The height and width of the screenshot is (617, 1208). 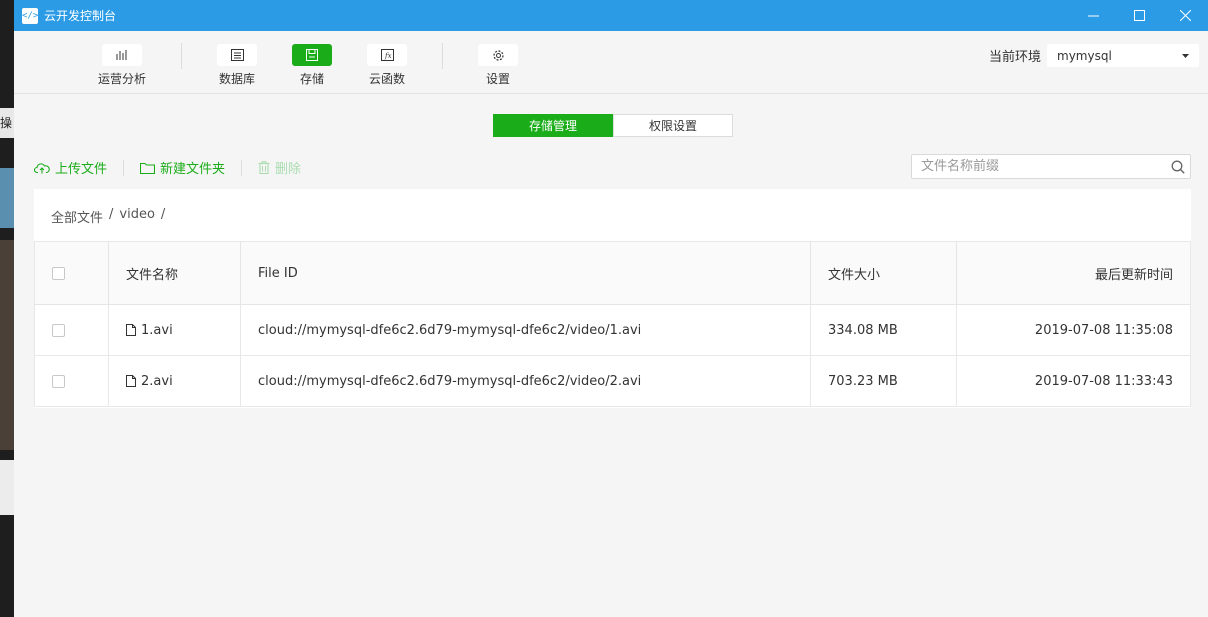 What do you see at coordinates (137, 216) in the screenshot?
I see `breadcrumb-folder: video` at bounding box center [137, 216].